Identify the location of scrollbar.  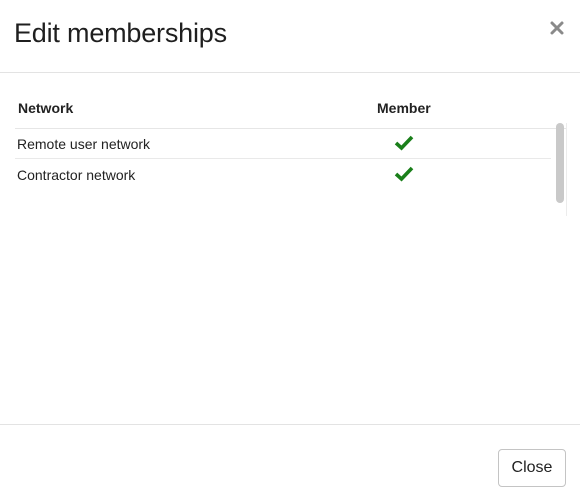
(560, 163).